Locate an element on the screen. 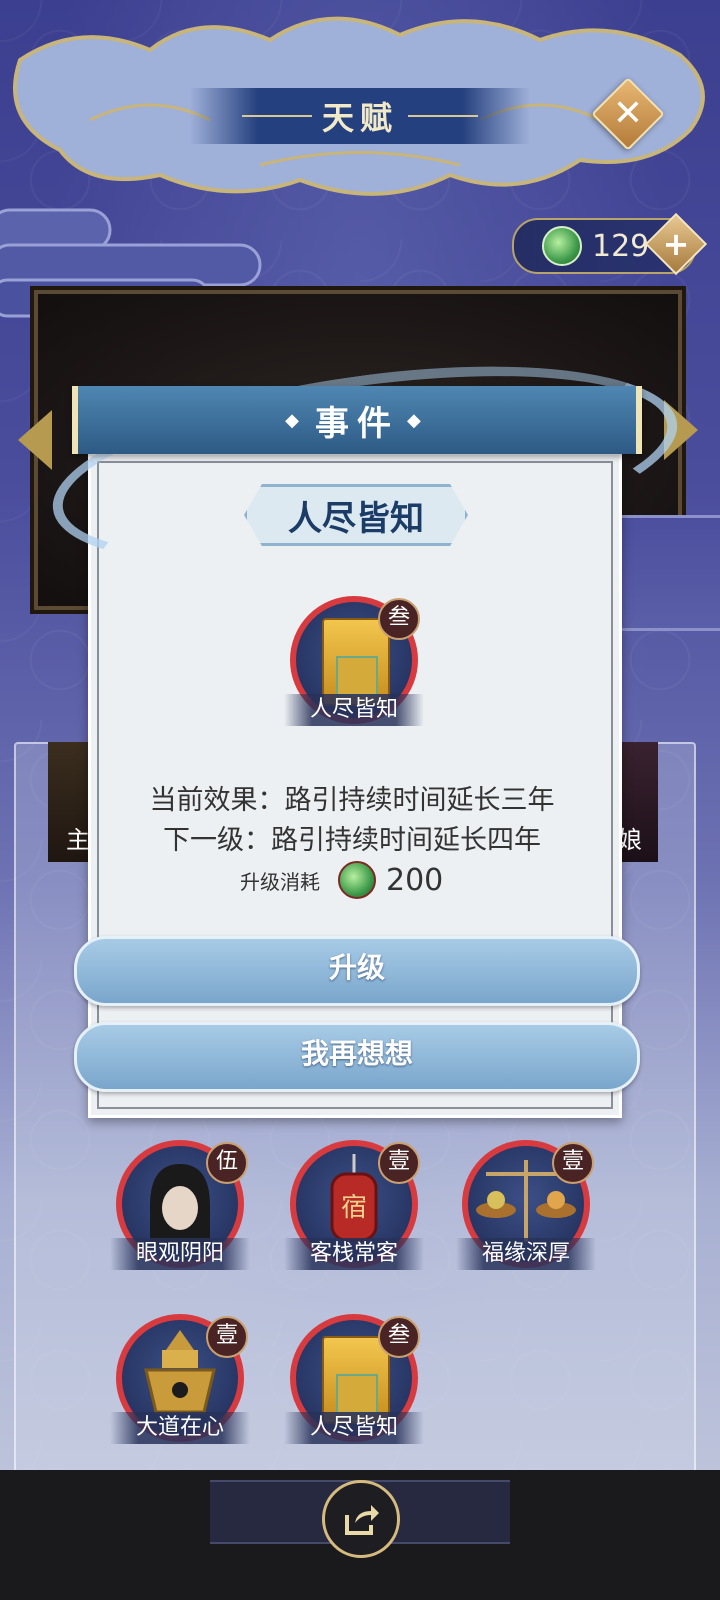  page-title: 天赋 is located at coordinates (359, 118).